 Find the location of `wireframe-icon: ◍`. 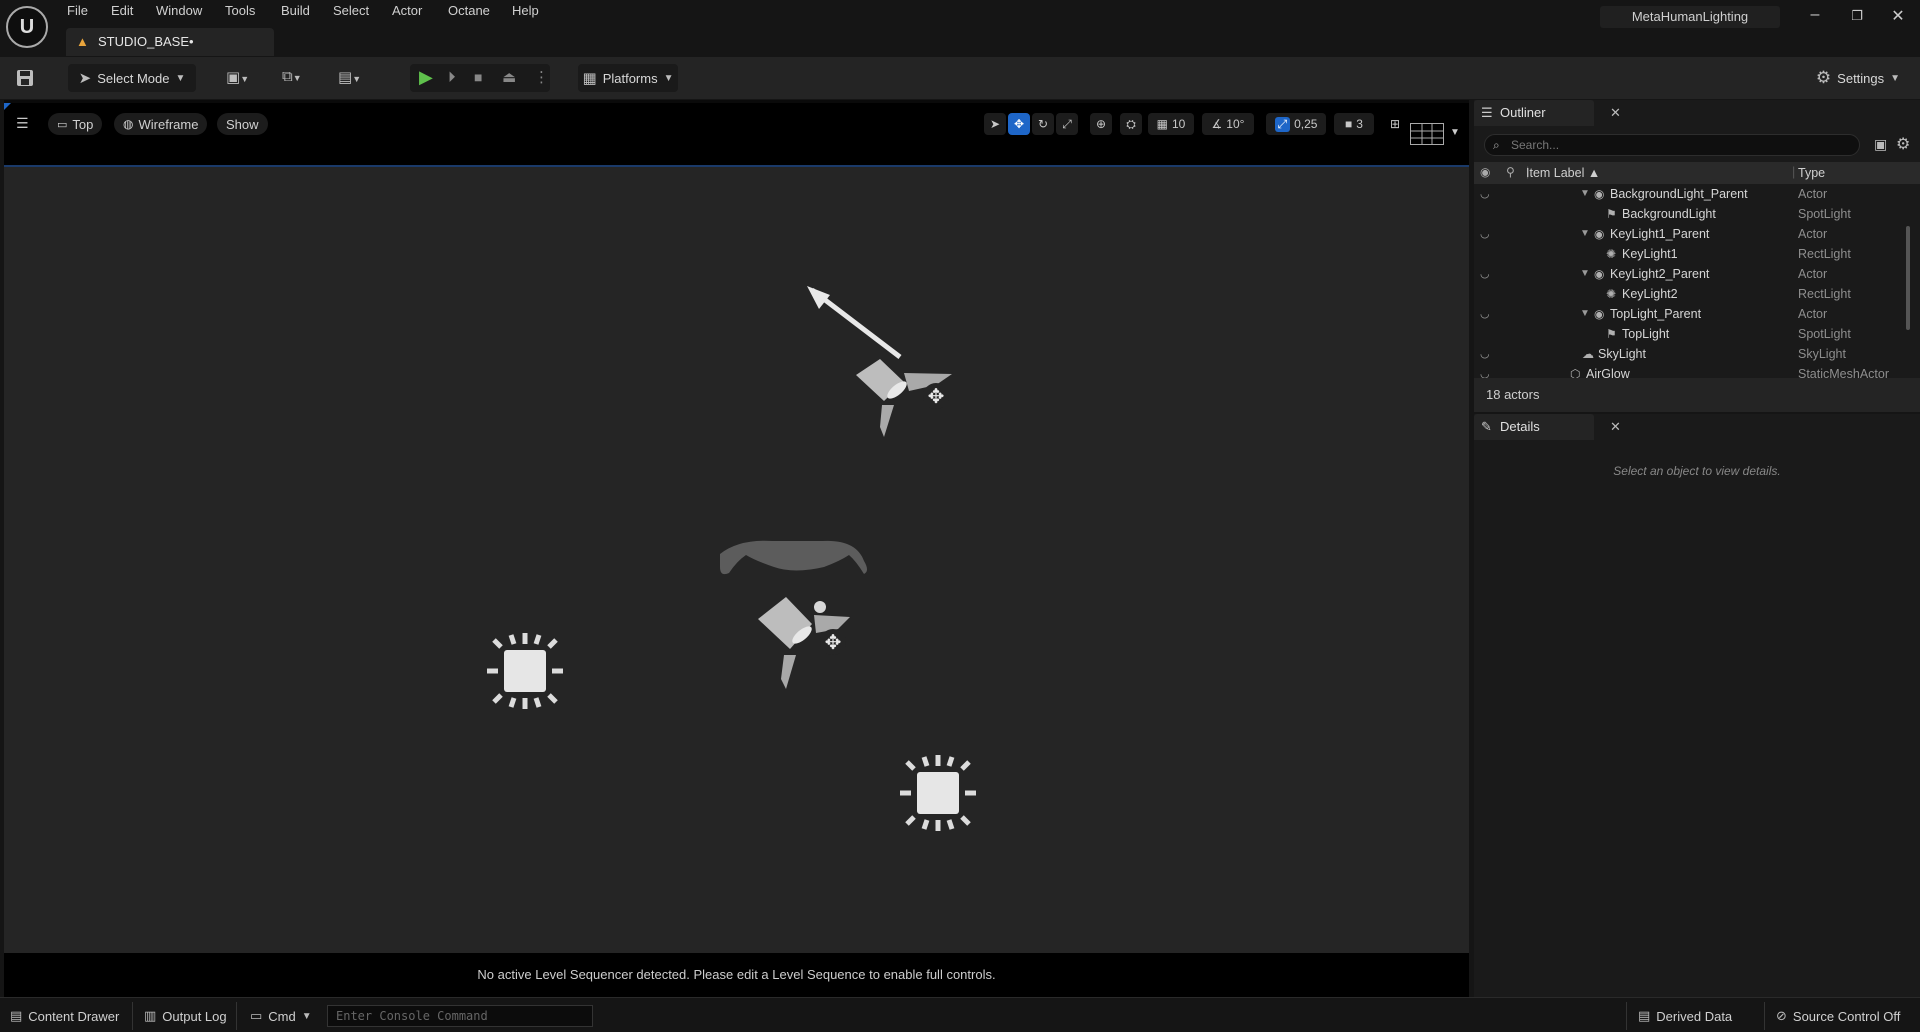

wireframe-icon: ◍ is located at coordinates (128, 124).